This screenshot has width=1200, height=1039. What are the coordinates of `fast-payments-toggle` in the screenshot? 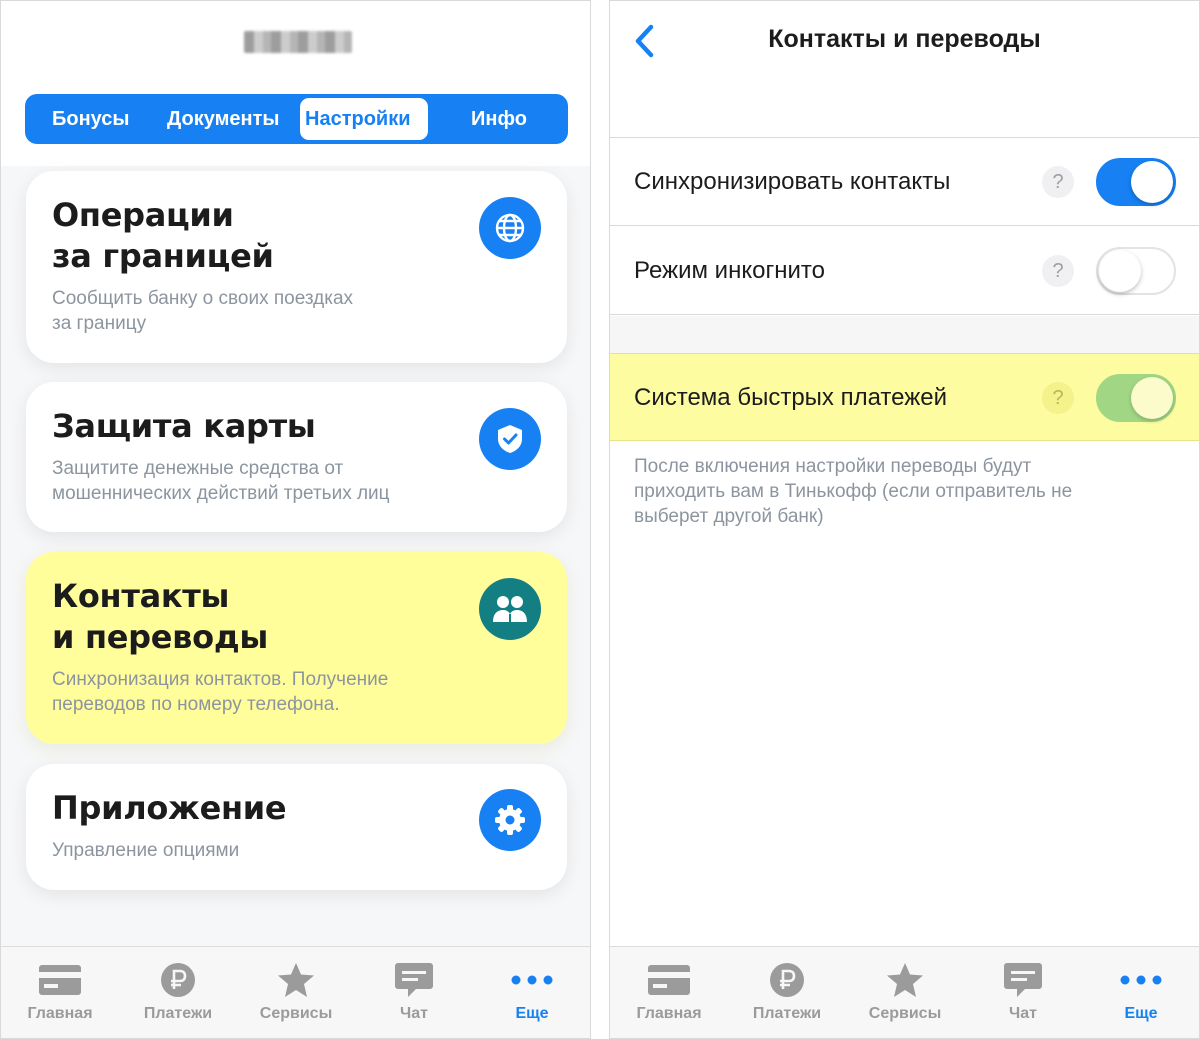 It's located at (1136, 398).